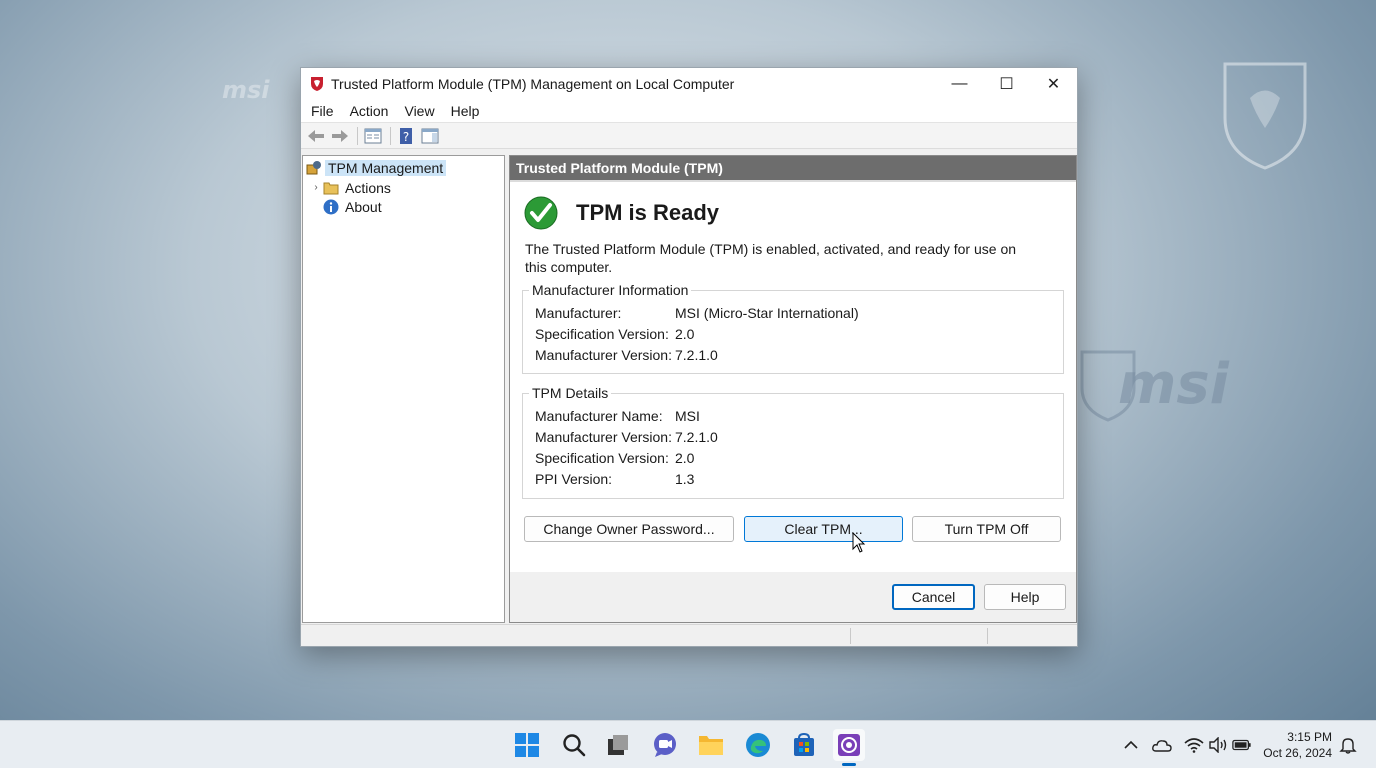  What do you see at coordinates (317, 83) in the screenshot?
I see `tpm-shield-icon` at bounding box center [317, 83].